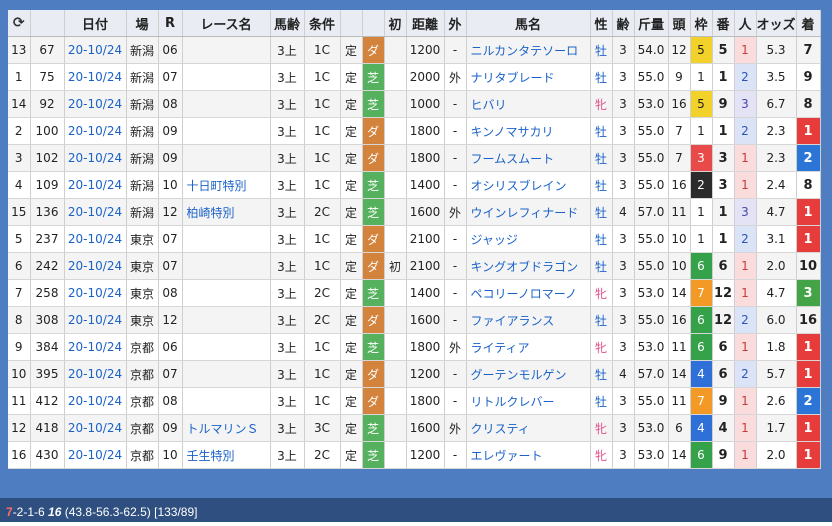  I want to click on header-finish: 着, so click(808, 23).